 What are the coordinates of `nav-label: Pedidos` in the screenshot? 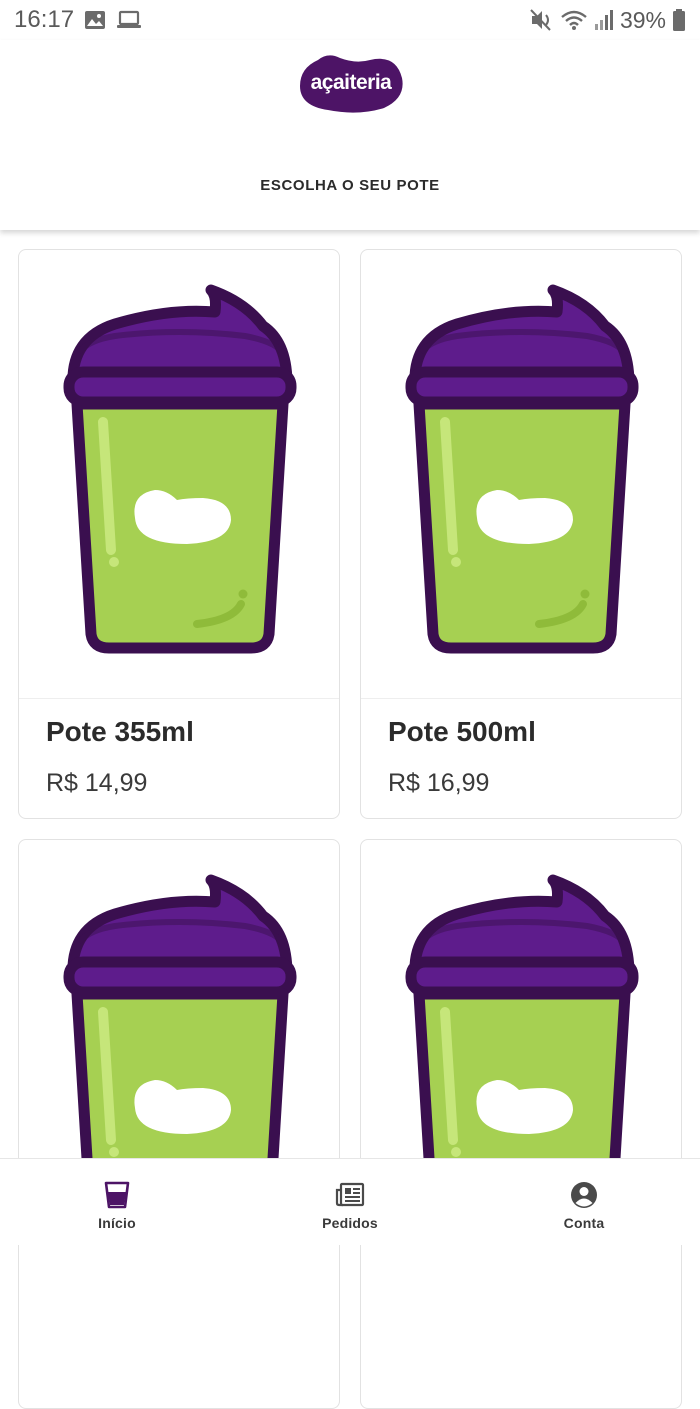 It's located at (350, 1223).